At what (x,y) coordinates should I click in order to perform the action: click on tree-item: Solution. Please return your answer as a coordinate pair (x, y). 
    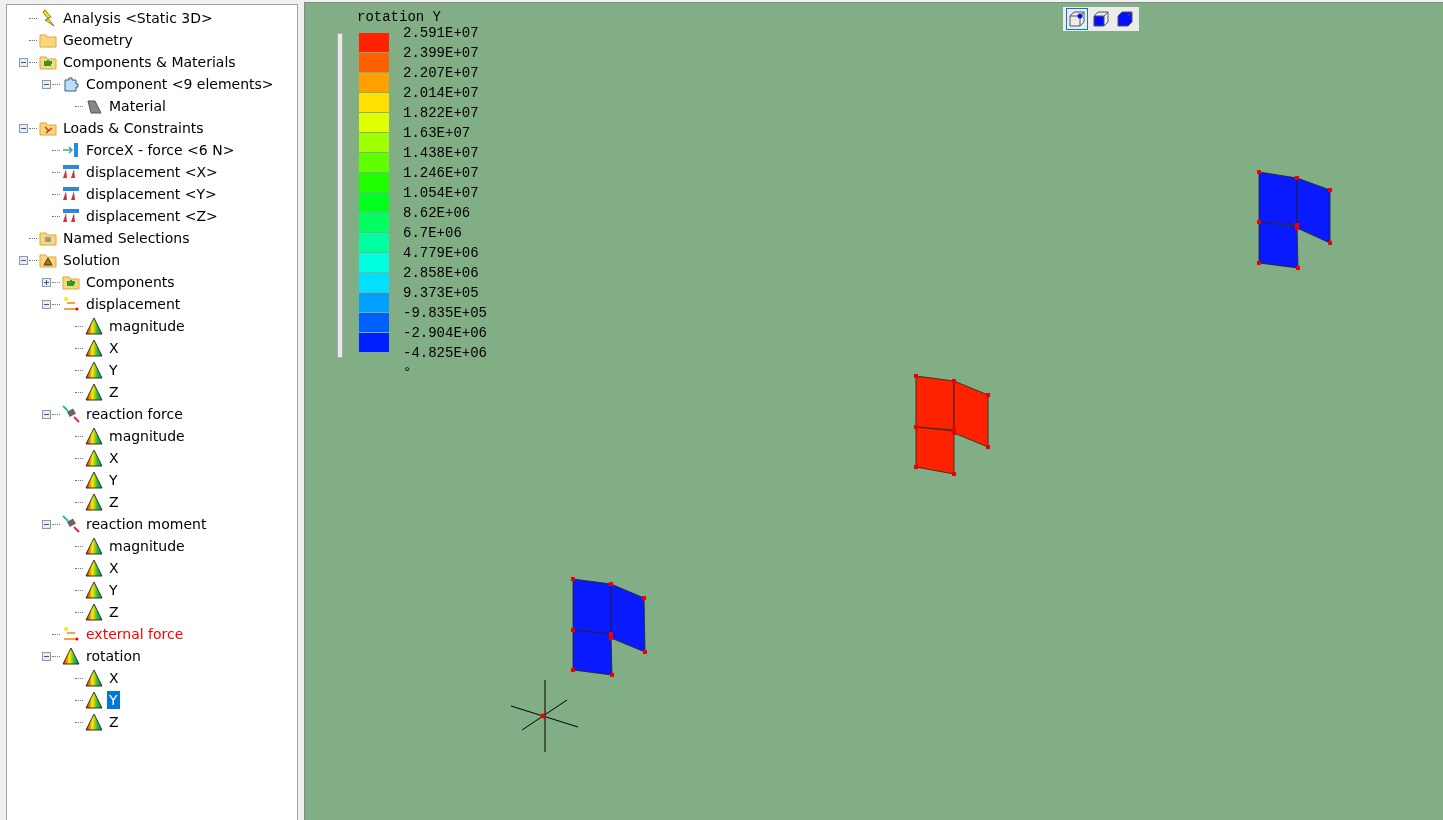
    Looking at the image, I should click on (92, 260).